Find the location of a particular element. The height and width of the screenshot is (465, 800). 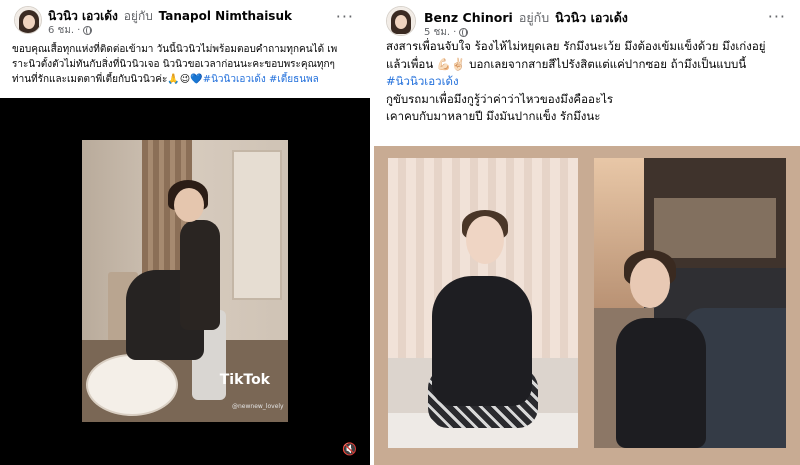

hashtag-link: #นิวนิวเอวเด้ง is located at coordinates (587, 82).